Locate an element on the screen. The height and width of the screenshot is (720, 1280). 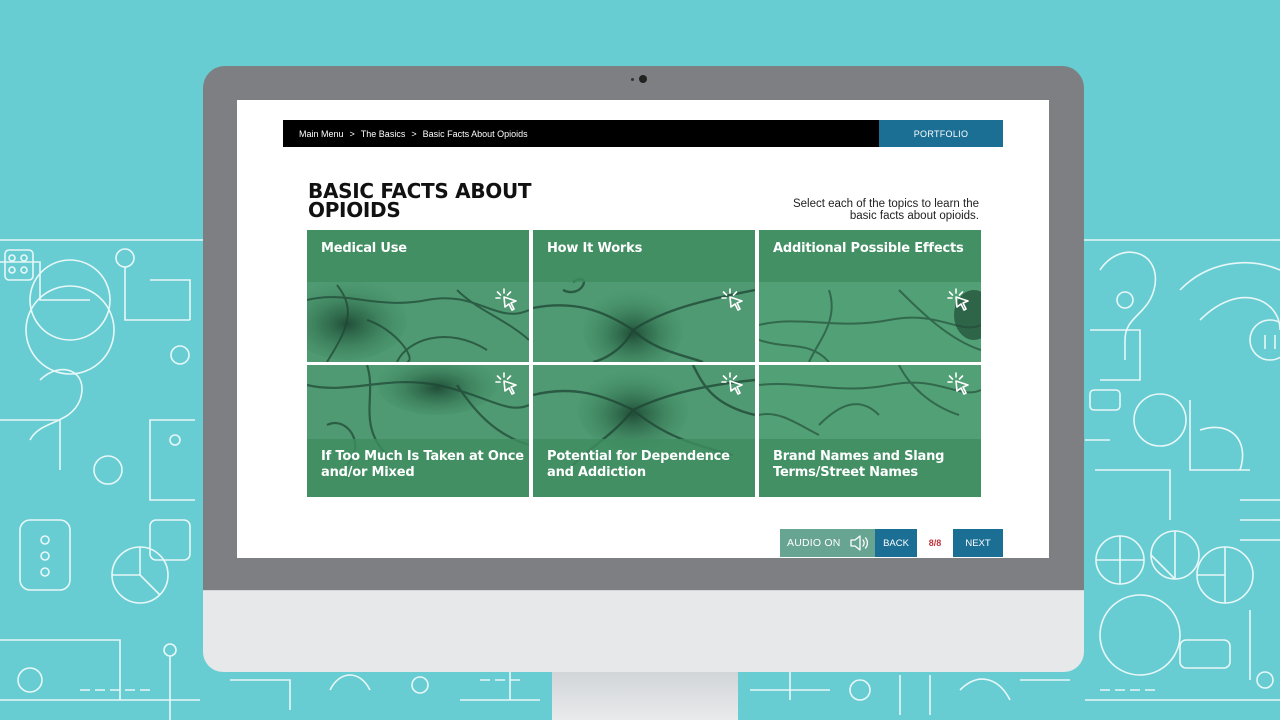
monitor-chin is located at coordinates (643, 631).